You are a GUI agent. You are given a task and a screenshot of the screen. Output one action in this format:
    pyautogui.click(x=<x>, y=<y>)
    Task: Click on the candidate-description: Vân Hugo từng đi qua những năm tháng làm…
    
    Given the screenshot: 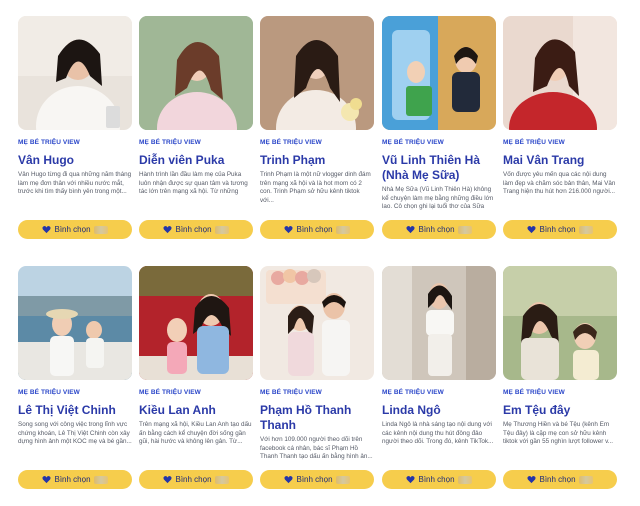 What is the action you would take?
    pyautogui.click(x=75, y=183)
    